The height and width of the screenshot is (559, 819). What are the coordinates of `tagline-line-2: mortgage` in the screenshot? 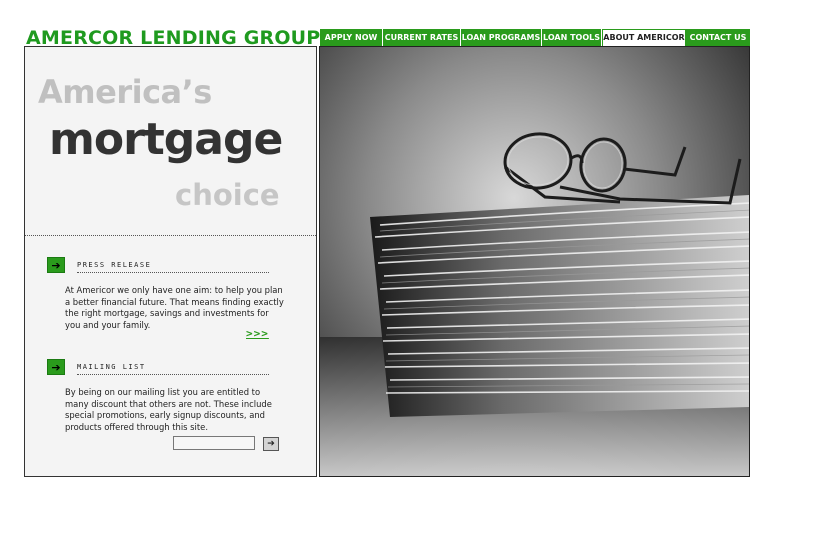 It's located at (166, 139).